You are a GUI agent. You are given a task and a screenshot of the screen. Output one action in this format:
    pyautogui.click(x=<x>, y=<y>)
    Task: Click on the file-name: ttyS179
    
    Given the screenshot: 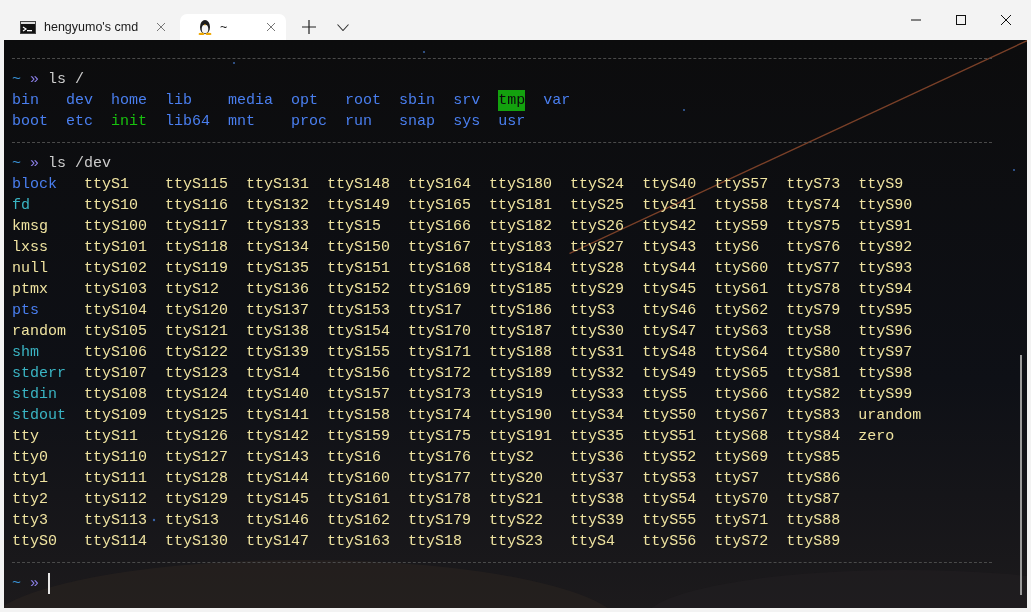 What is the action you would take?
    pyautogui.click(x=440, y=521)
    